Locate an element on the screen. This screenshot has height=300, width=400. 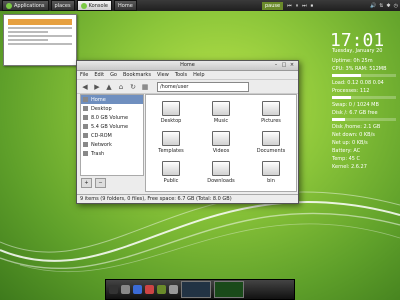
monitor-line: Kernel: 2.6.27 is located at coordinates (349, 167).